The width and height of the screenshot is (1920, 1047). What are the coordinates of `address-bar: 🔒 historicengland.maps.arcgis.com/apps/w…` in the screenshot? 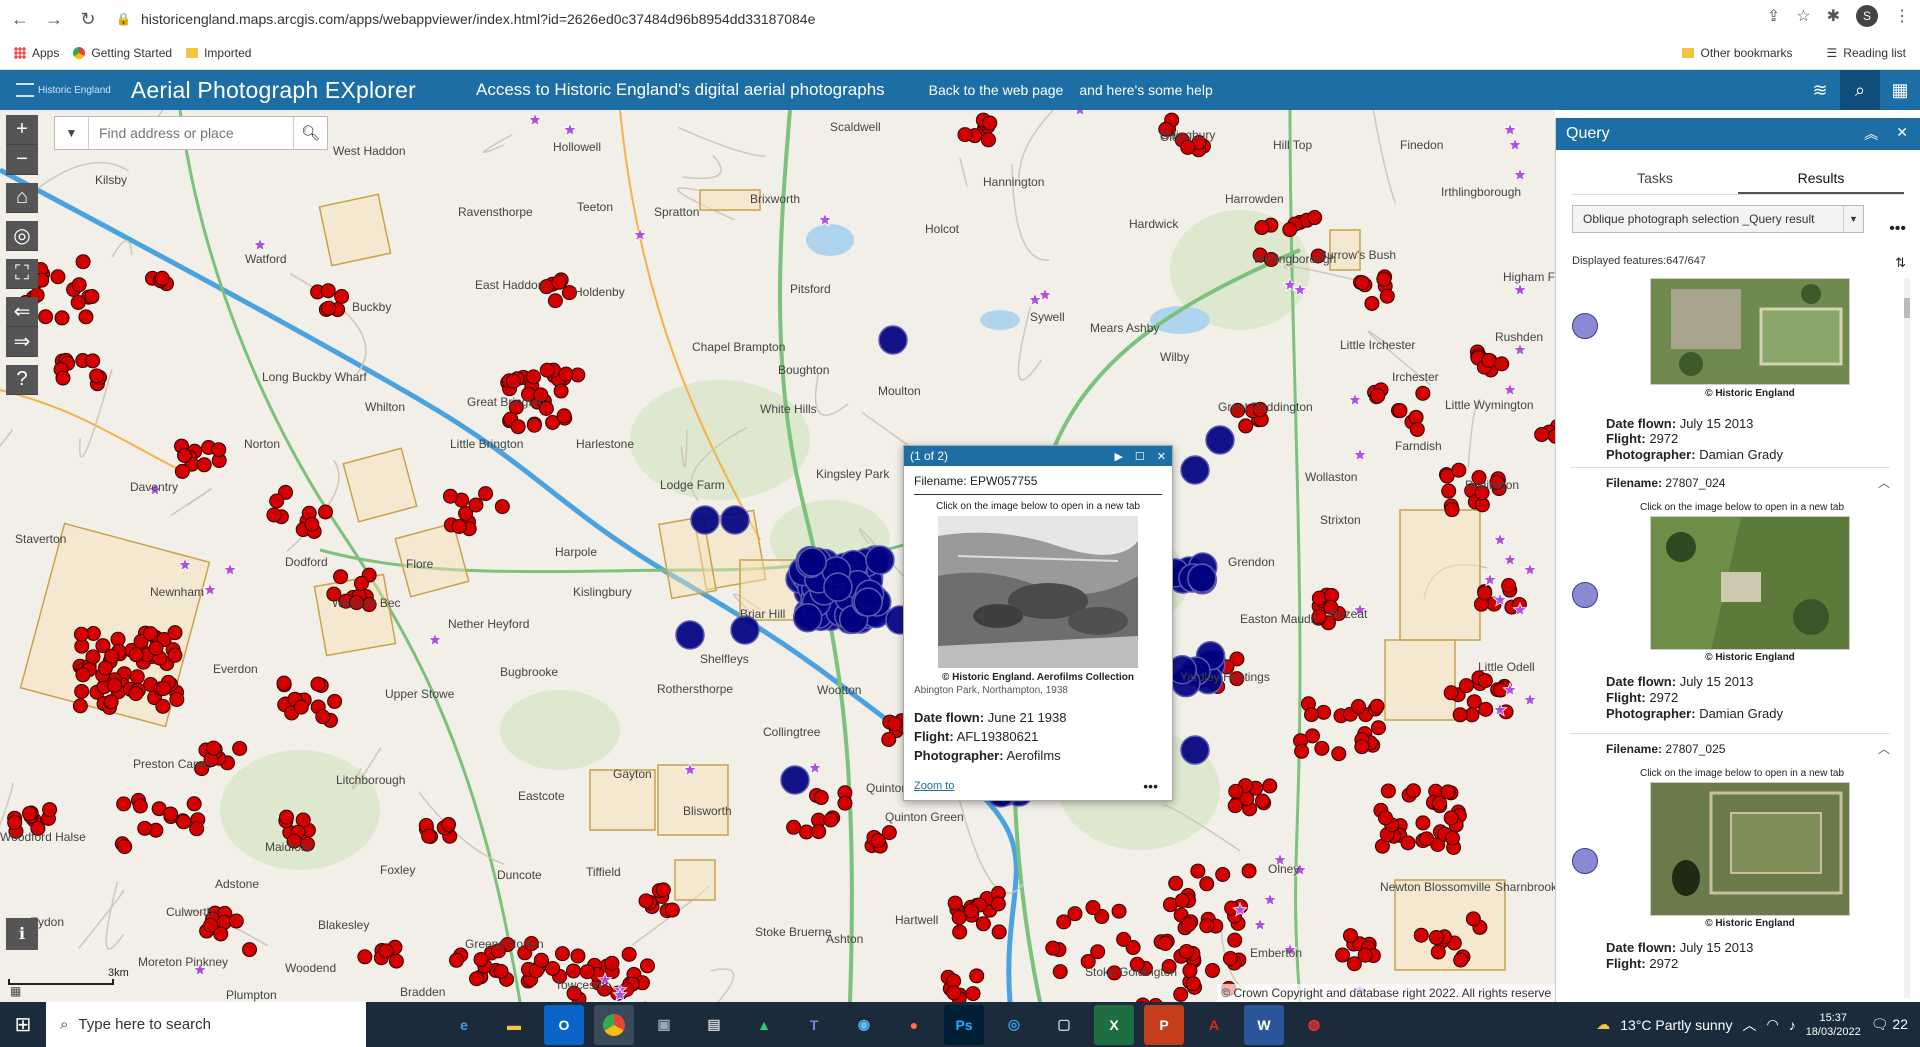 It's located at (465, 19).